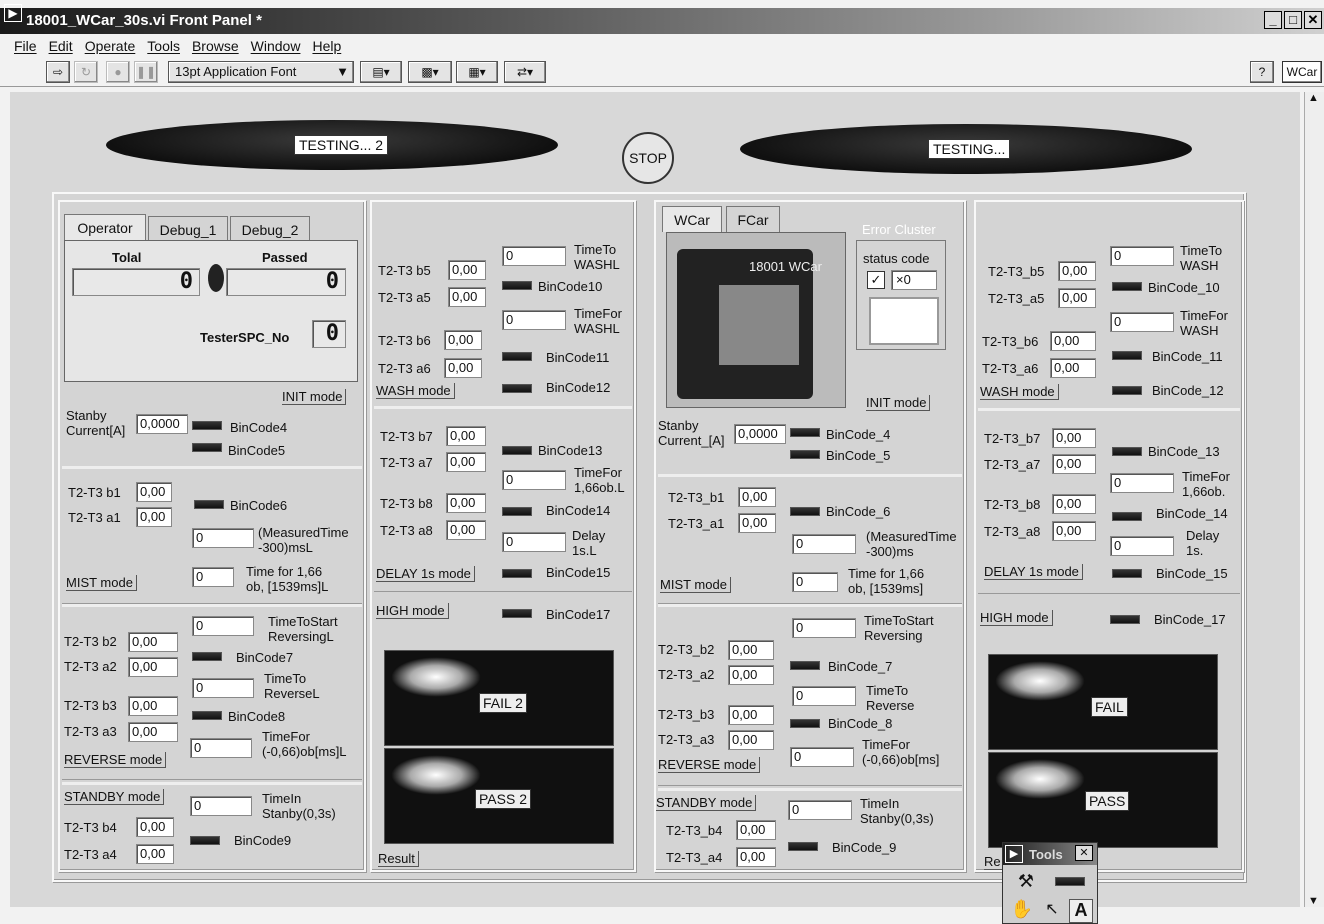  I want to click on close-icon: ✕, so click(1313, 20).